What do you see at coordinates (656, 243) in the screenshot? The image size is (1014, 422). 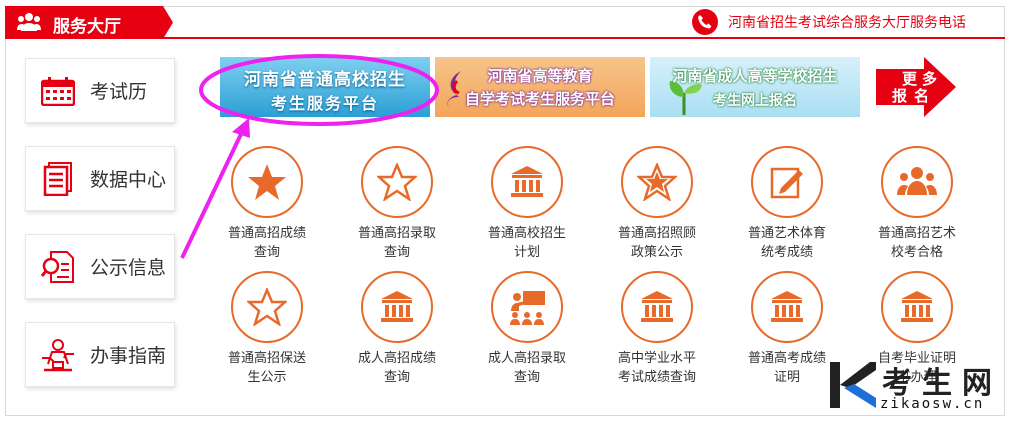 I see `service-label: 普通高招照顾 政策公示` at bounding box center [656, 243].